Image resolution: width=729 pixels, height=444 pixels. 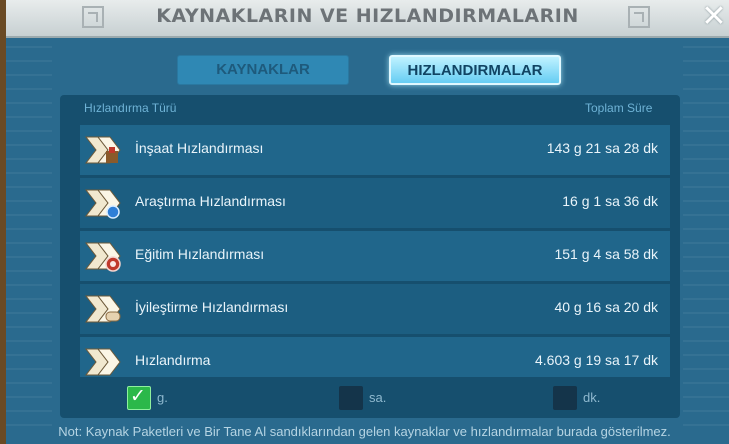 What do you see at coordinates (606, 307) in the screenshot?
I see `row-value: 40 g 16 sa 20 dk` at bounding box center [606, 307].